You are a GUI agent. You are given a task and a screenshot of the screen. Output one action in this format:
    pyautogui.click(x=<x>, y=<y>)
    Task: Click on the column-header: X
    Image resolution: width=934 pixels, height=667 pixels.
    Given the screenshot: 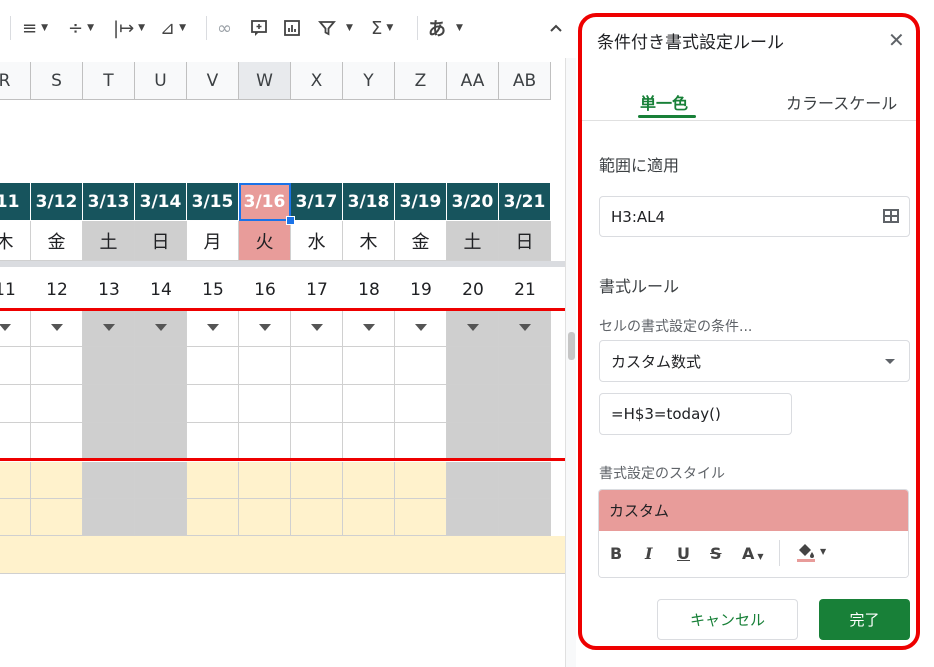 What is the action you would take?
    pyautogui.click(x=317, y=81)
    